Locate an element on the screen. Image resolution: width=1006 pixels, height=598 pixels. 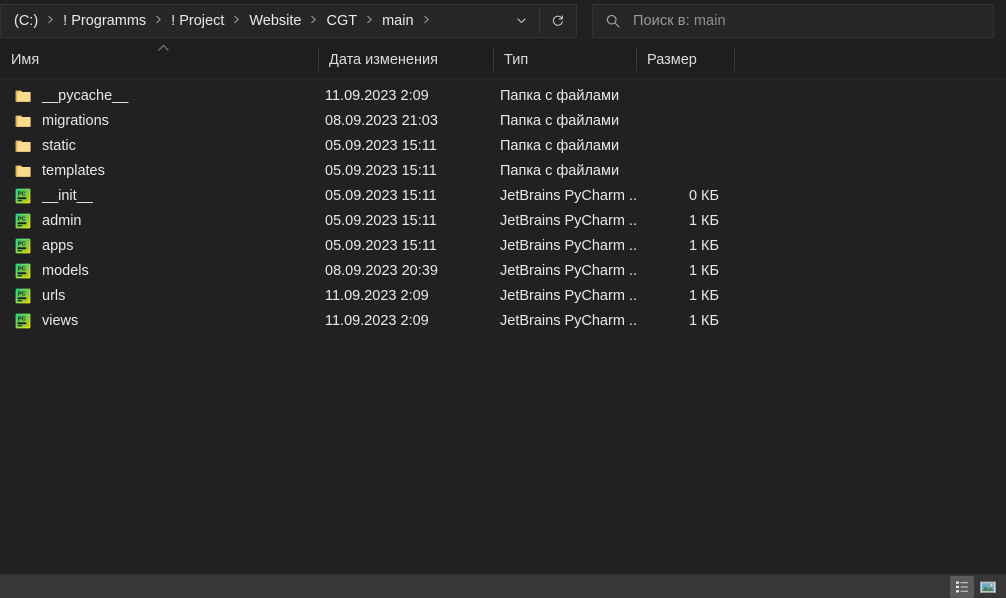
file-name-label: __pycache__ is located at coordinates (85, 95).